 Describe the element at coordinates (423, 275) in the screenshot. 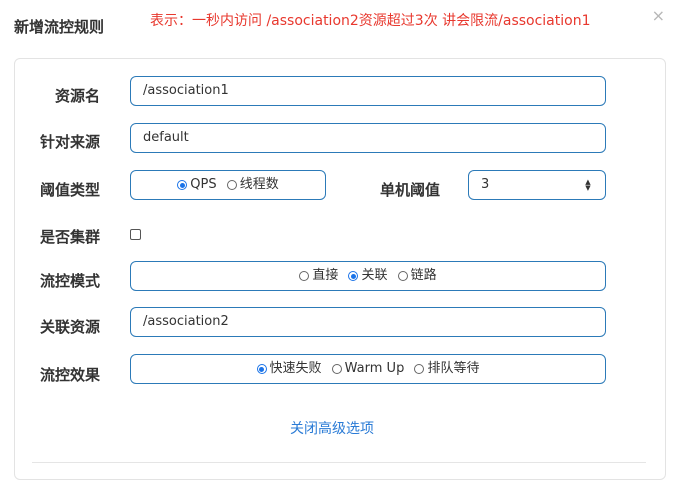

I see `radio-chain-label: 链路` at that location.